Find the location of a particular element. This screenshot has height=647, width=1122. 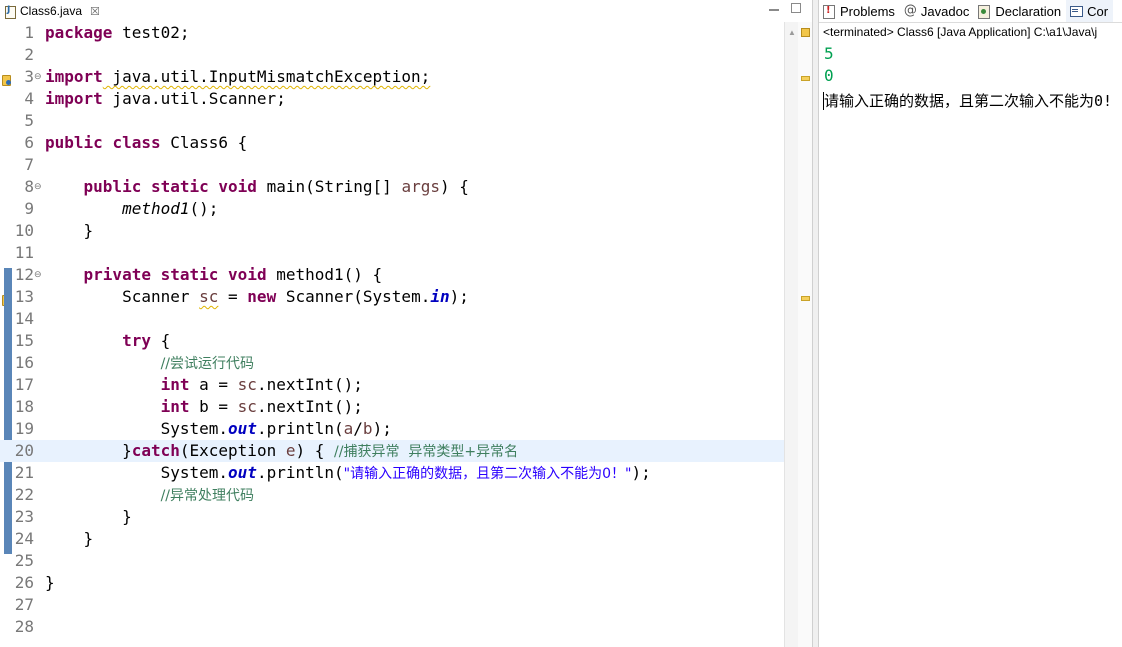

editor-tab-class6: Class6.java ☒ is located at coordinates (56, 11).